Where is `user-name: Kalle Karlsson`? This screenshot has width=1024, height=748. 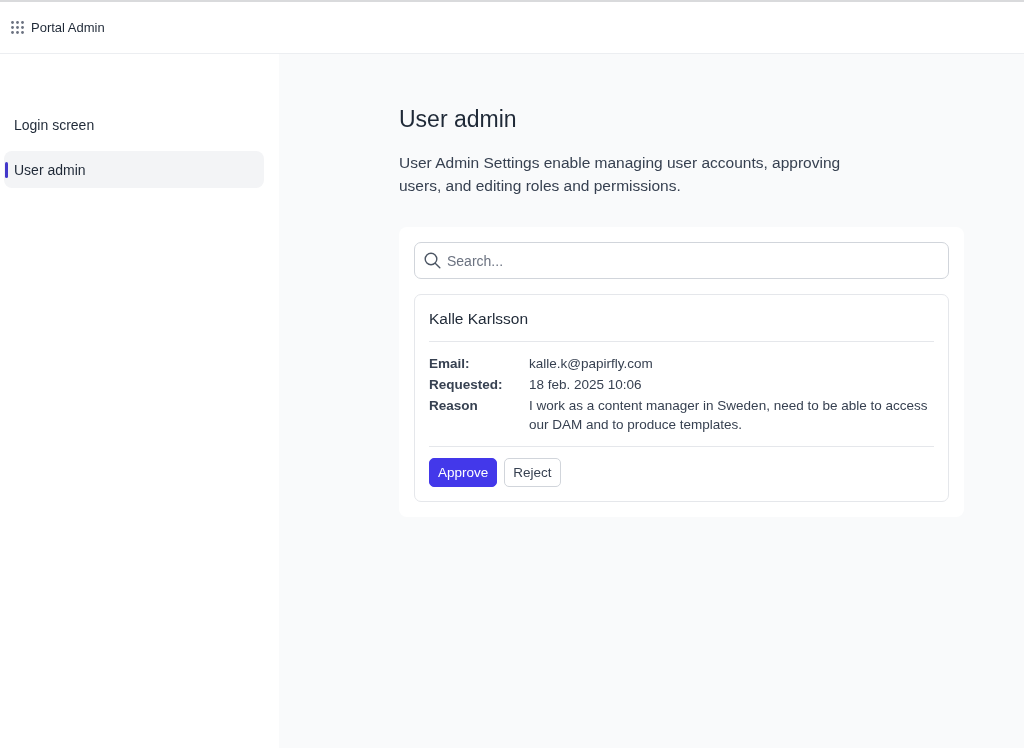 user-name: Kalle Karlsson is located at coordinates (681, 318).